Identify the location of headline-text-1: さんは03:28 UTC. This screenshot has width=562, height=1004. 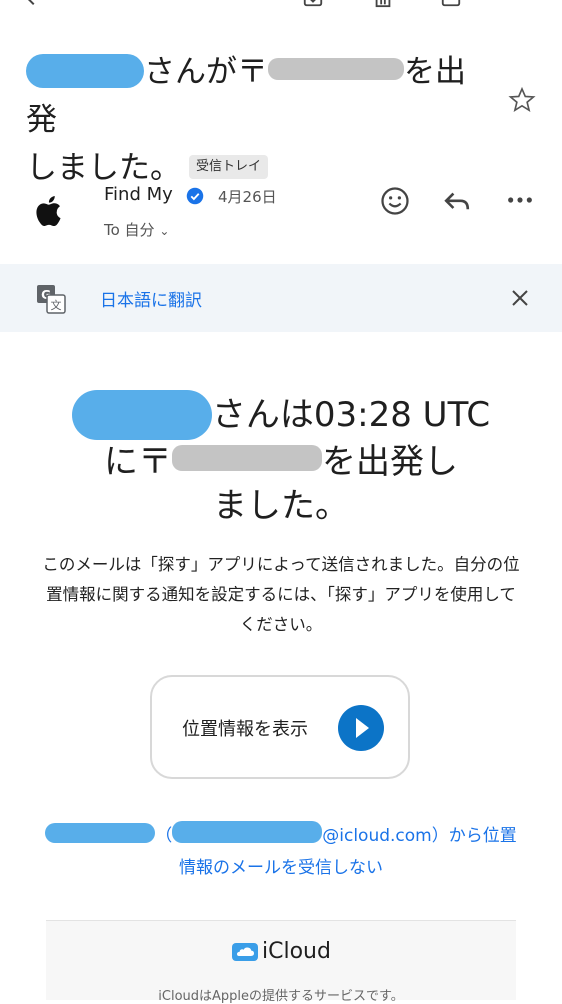
(351, 415).